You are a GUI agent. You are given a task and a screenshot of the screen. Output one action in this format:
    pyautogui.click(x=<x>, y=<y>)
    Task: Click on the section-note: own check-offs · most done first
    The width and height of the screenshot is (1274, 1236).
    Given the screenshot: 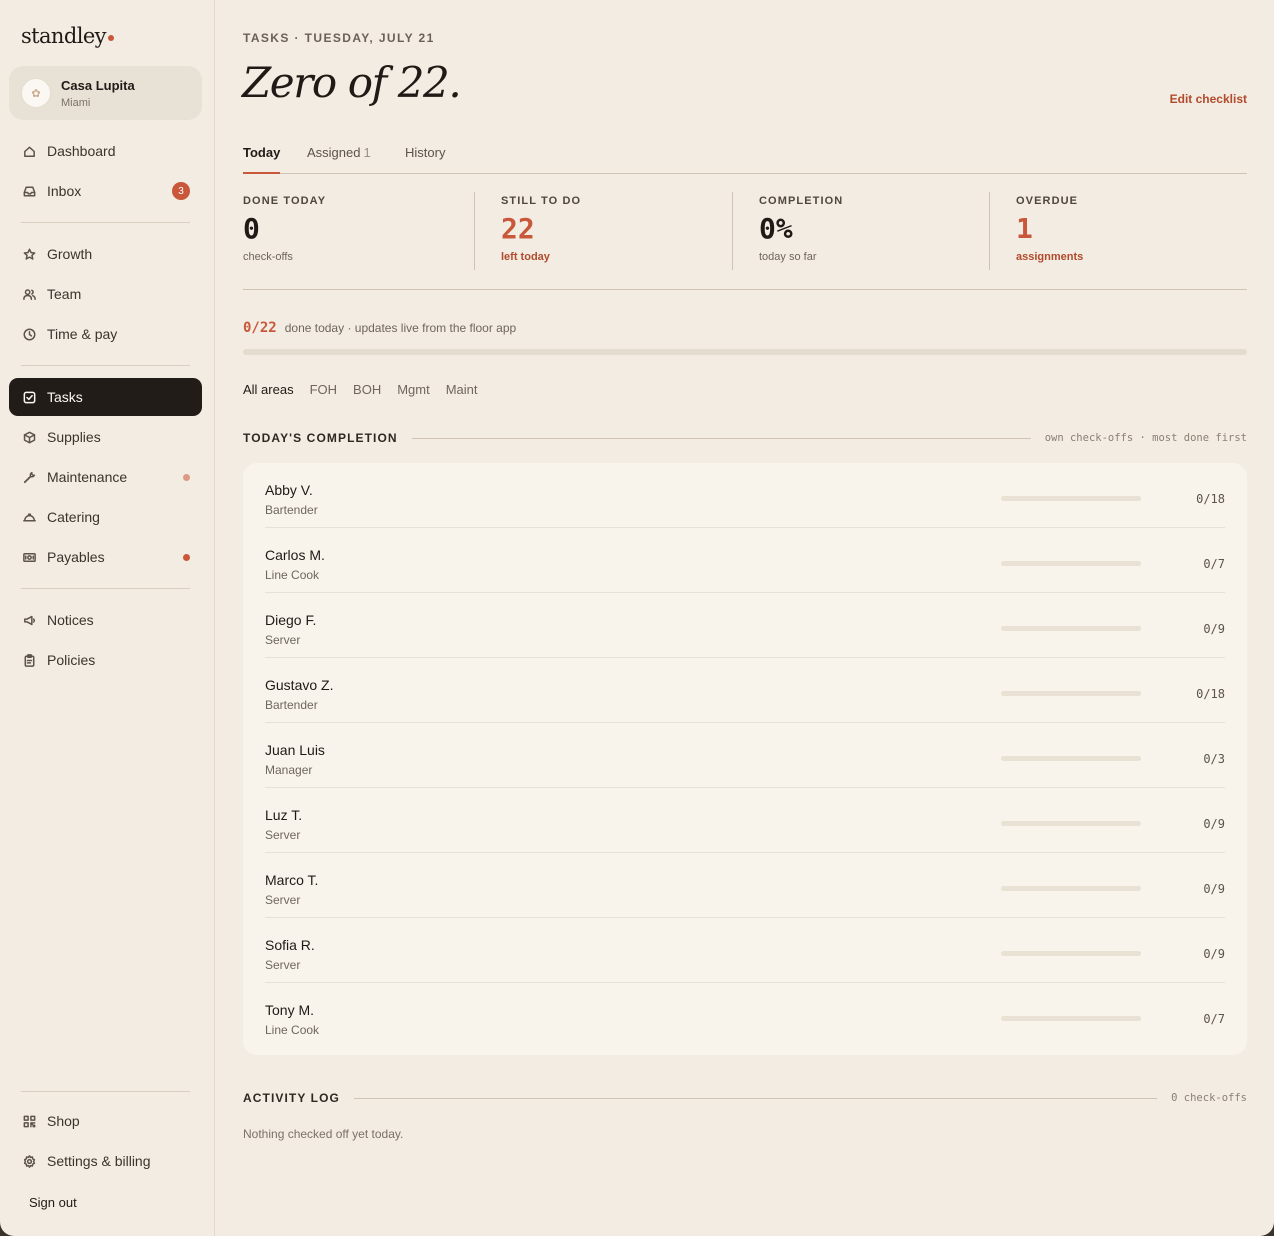 What is the action you would take?
    pyautogui.click(x=1145, y=438)
    